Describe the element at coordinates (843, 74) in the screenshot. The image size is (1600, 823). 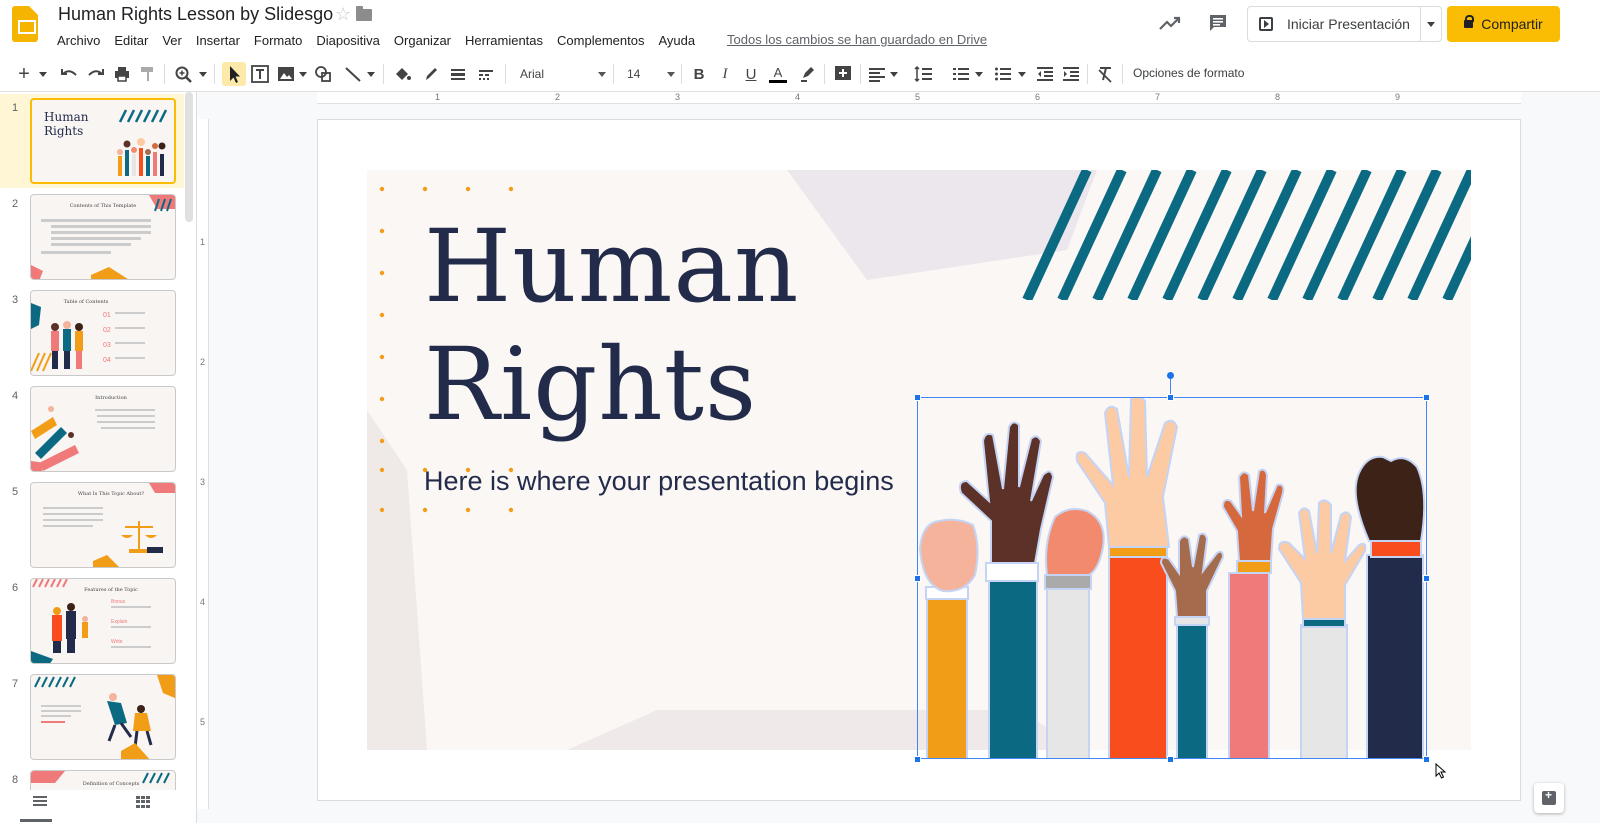
I see `insert-comment-icon` at that location.